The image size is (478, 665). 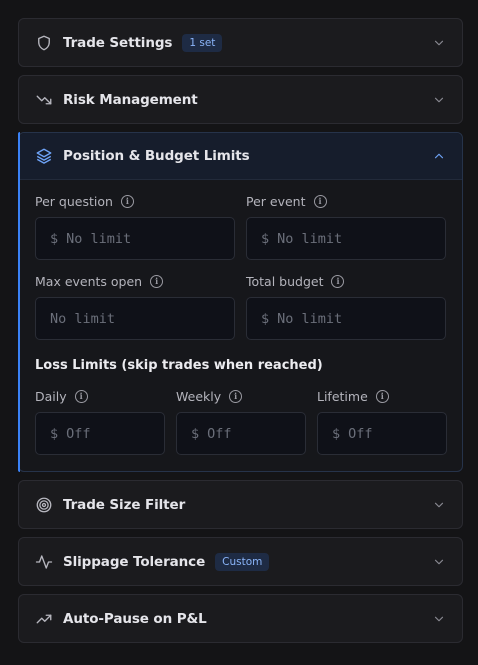 What do you see at coordinates (44, 562) in the screenshot?
I see `activity-icon` at bounding box center [44, 562].